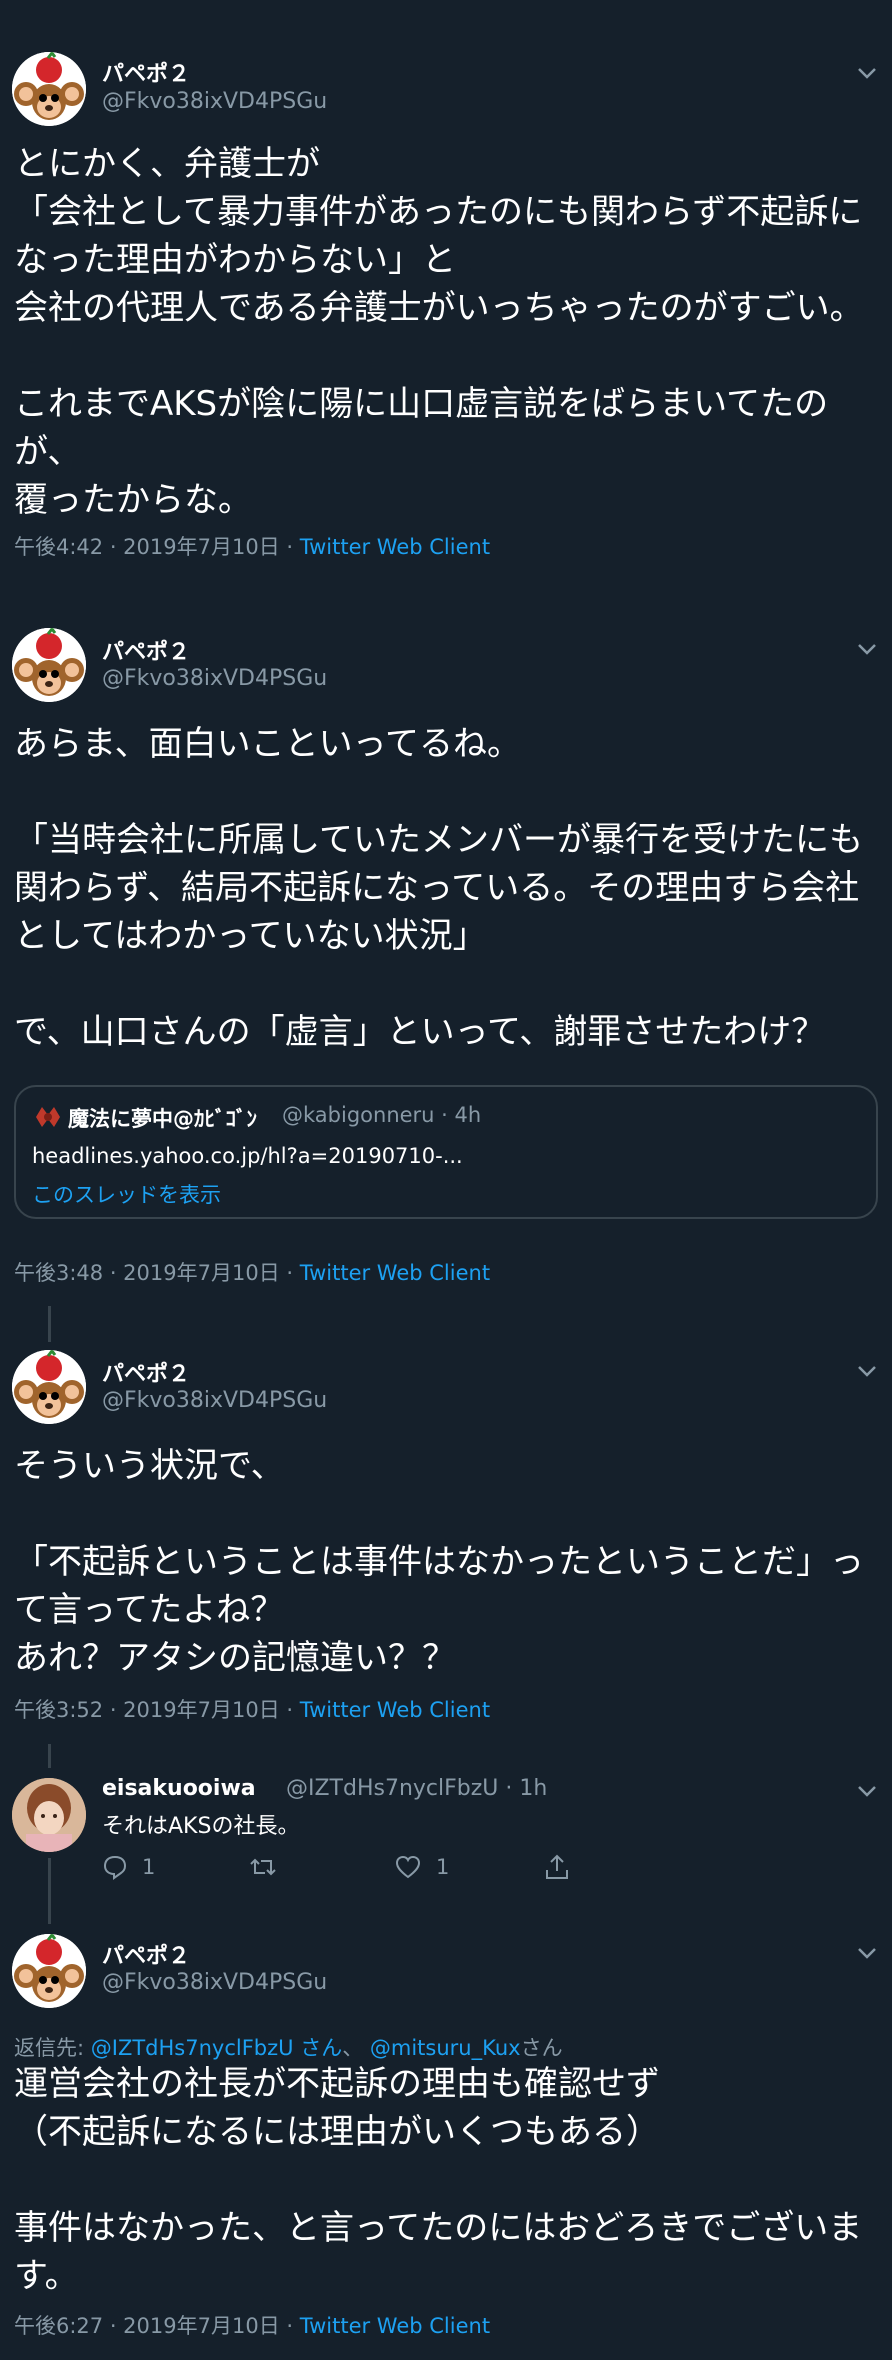  I want to click on tweet-timestamp: 午後6:27 · 2019年7月10日 · Twitter Web Client, so click(252, 2325).